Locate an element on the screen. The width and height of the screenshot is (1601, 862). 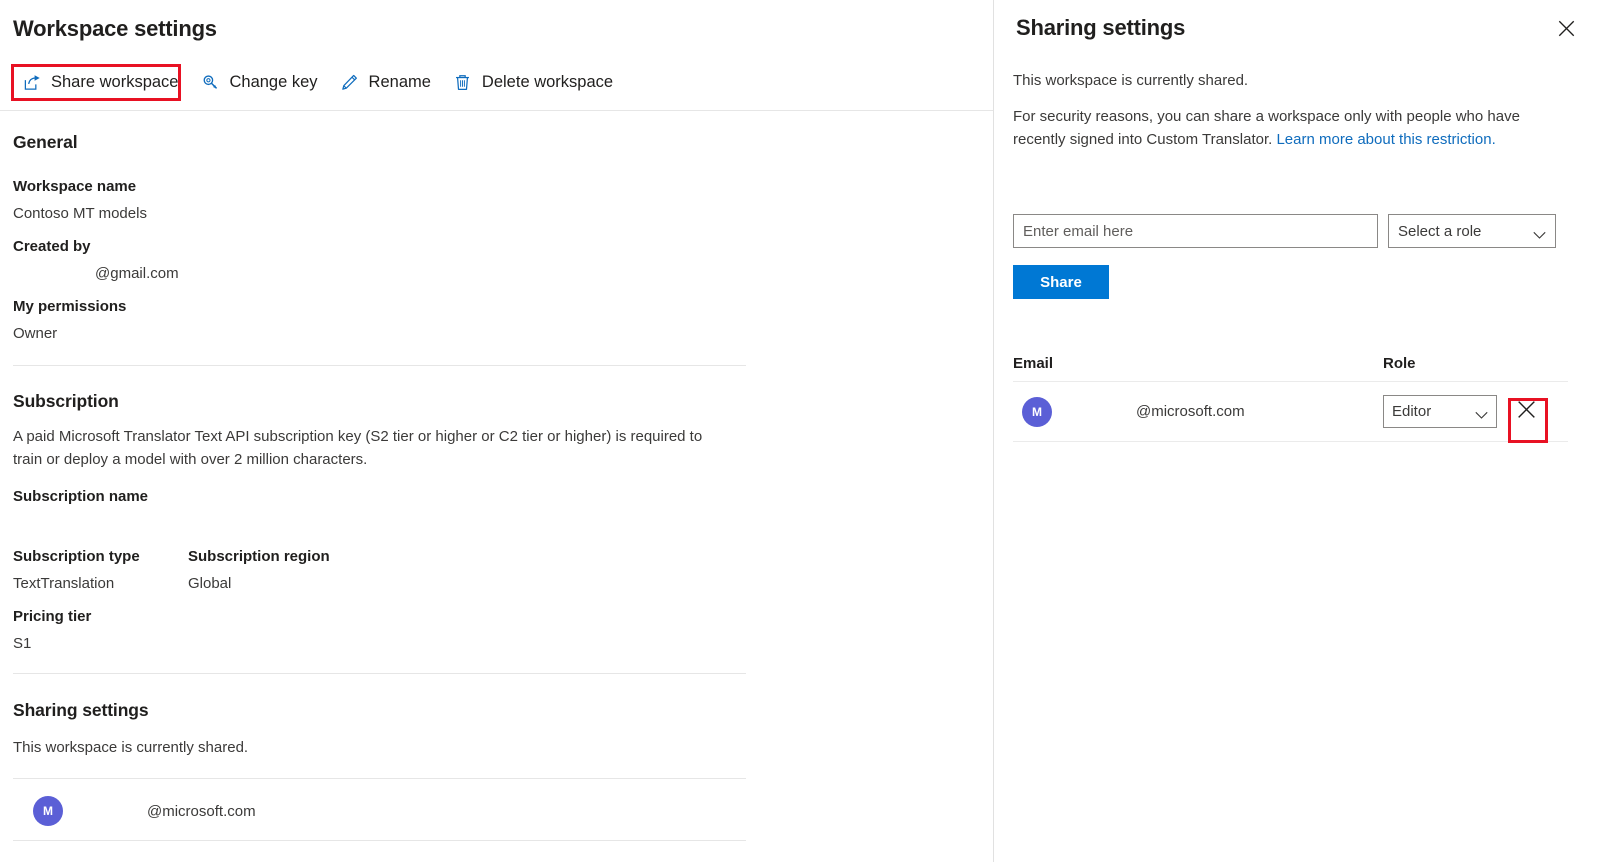
share-button: Share is located at coordinates (1061, 282).